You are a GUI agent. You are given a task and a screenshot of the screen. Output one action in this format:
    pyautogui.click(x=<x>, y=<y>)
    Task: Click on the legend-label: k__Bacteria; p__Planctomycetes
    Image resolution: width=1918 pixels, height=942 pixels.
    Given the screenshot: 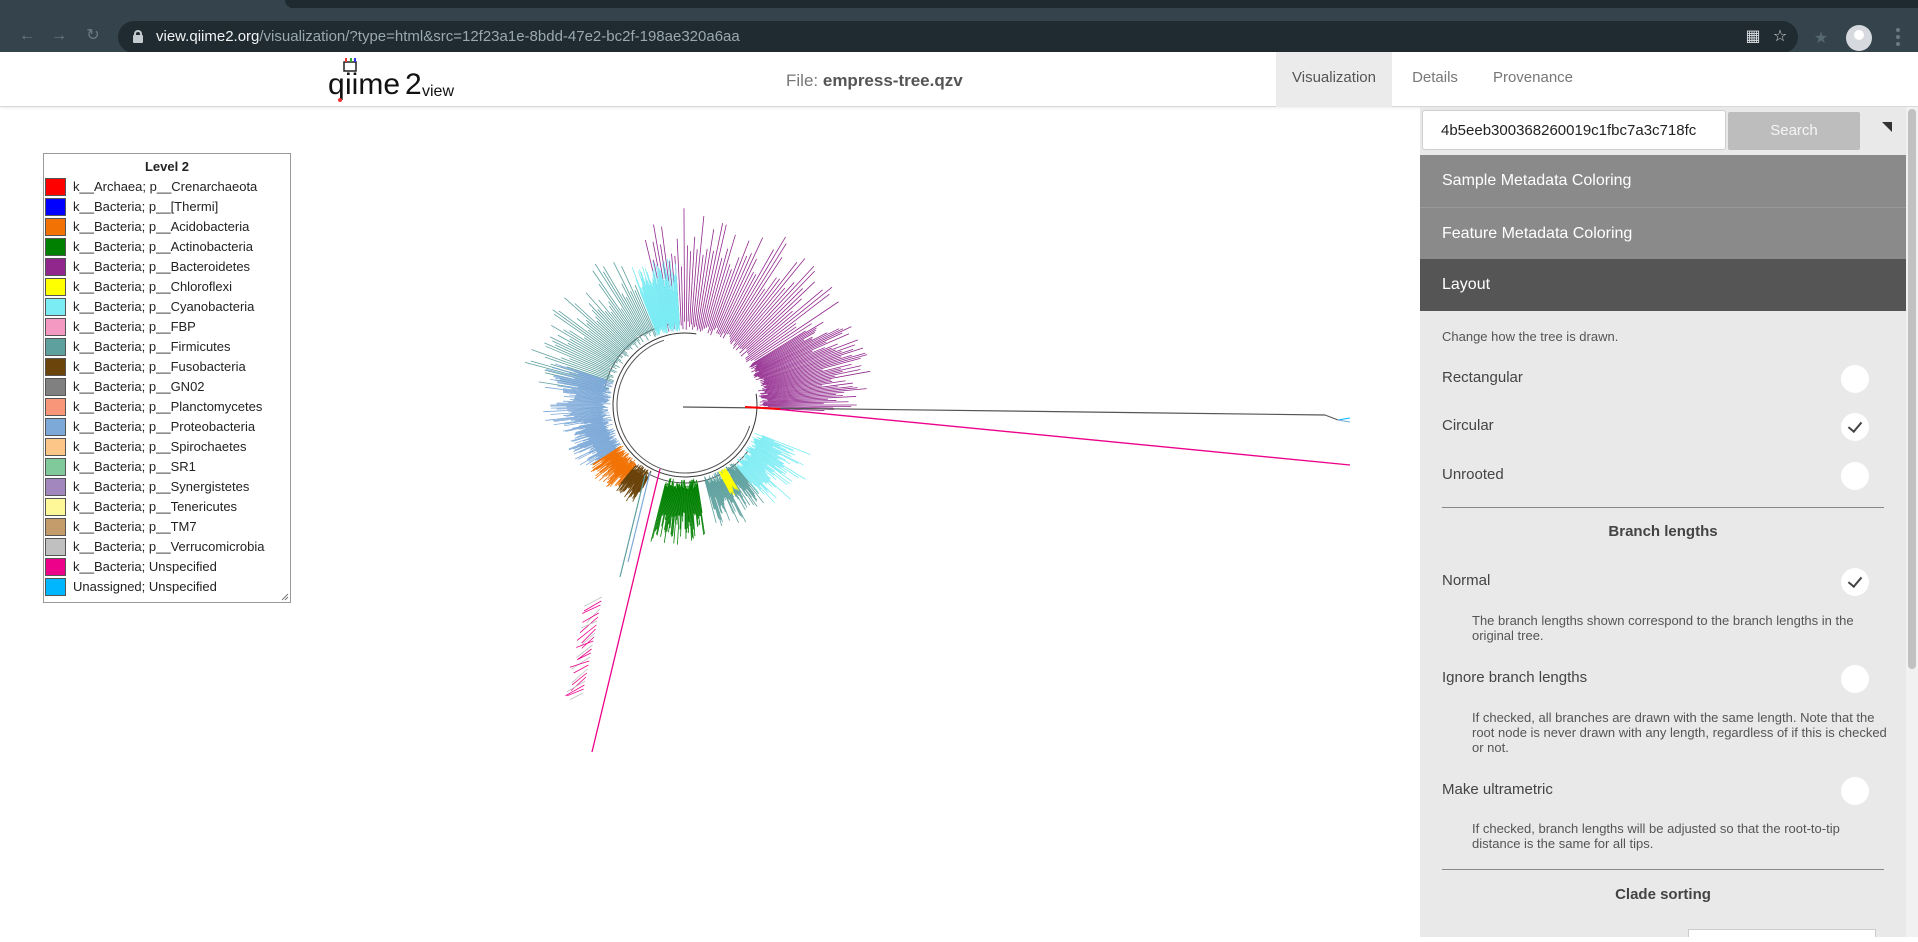 What is the action you would take?
    pyautogui.click(x=167, y=406)
    